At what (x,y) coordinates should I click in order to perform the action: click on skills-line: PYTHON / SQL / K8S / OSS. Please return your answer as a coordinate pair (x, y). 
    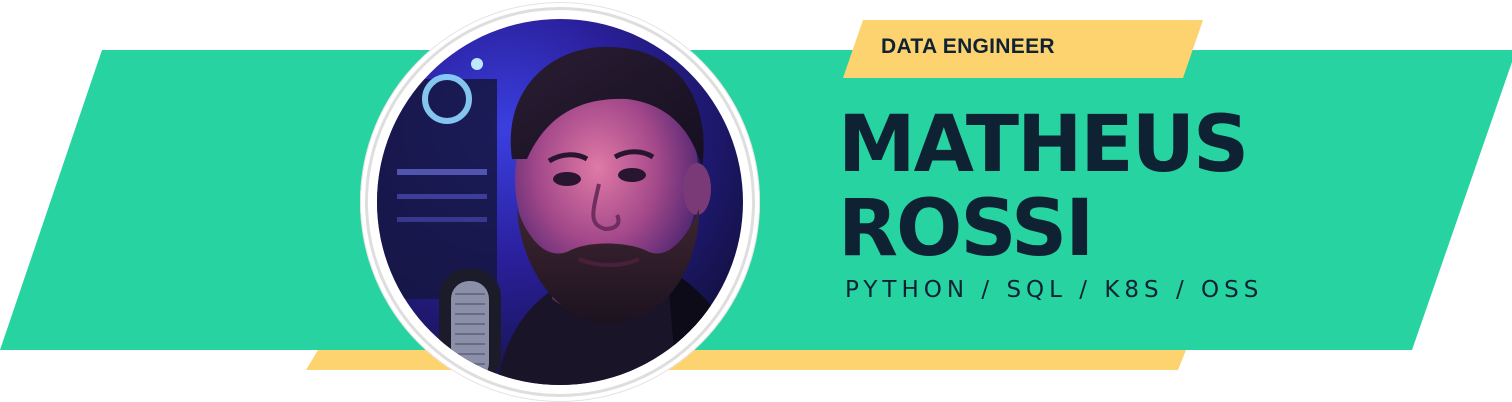
    Looking at the image, I should click on (1054, 290).